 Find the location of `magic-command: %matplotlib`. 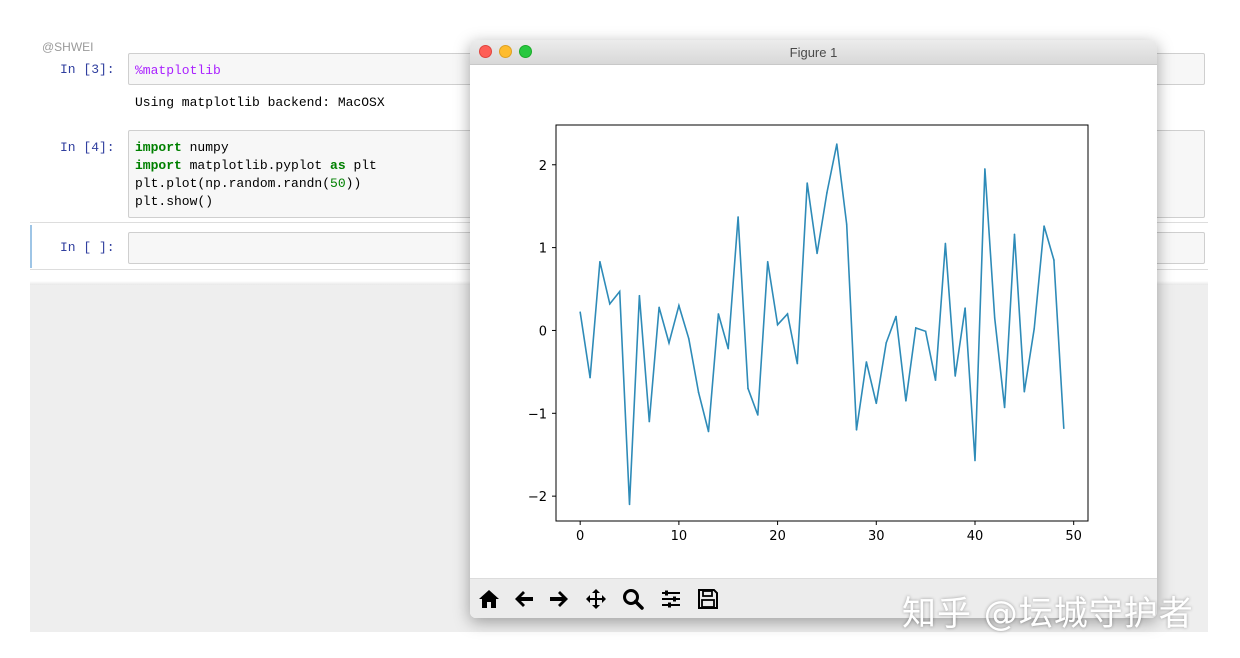

magic-command: %matplotlib is located at coordinates (178, 70).